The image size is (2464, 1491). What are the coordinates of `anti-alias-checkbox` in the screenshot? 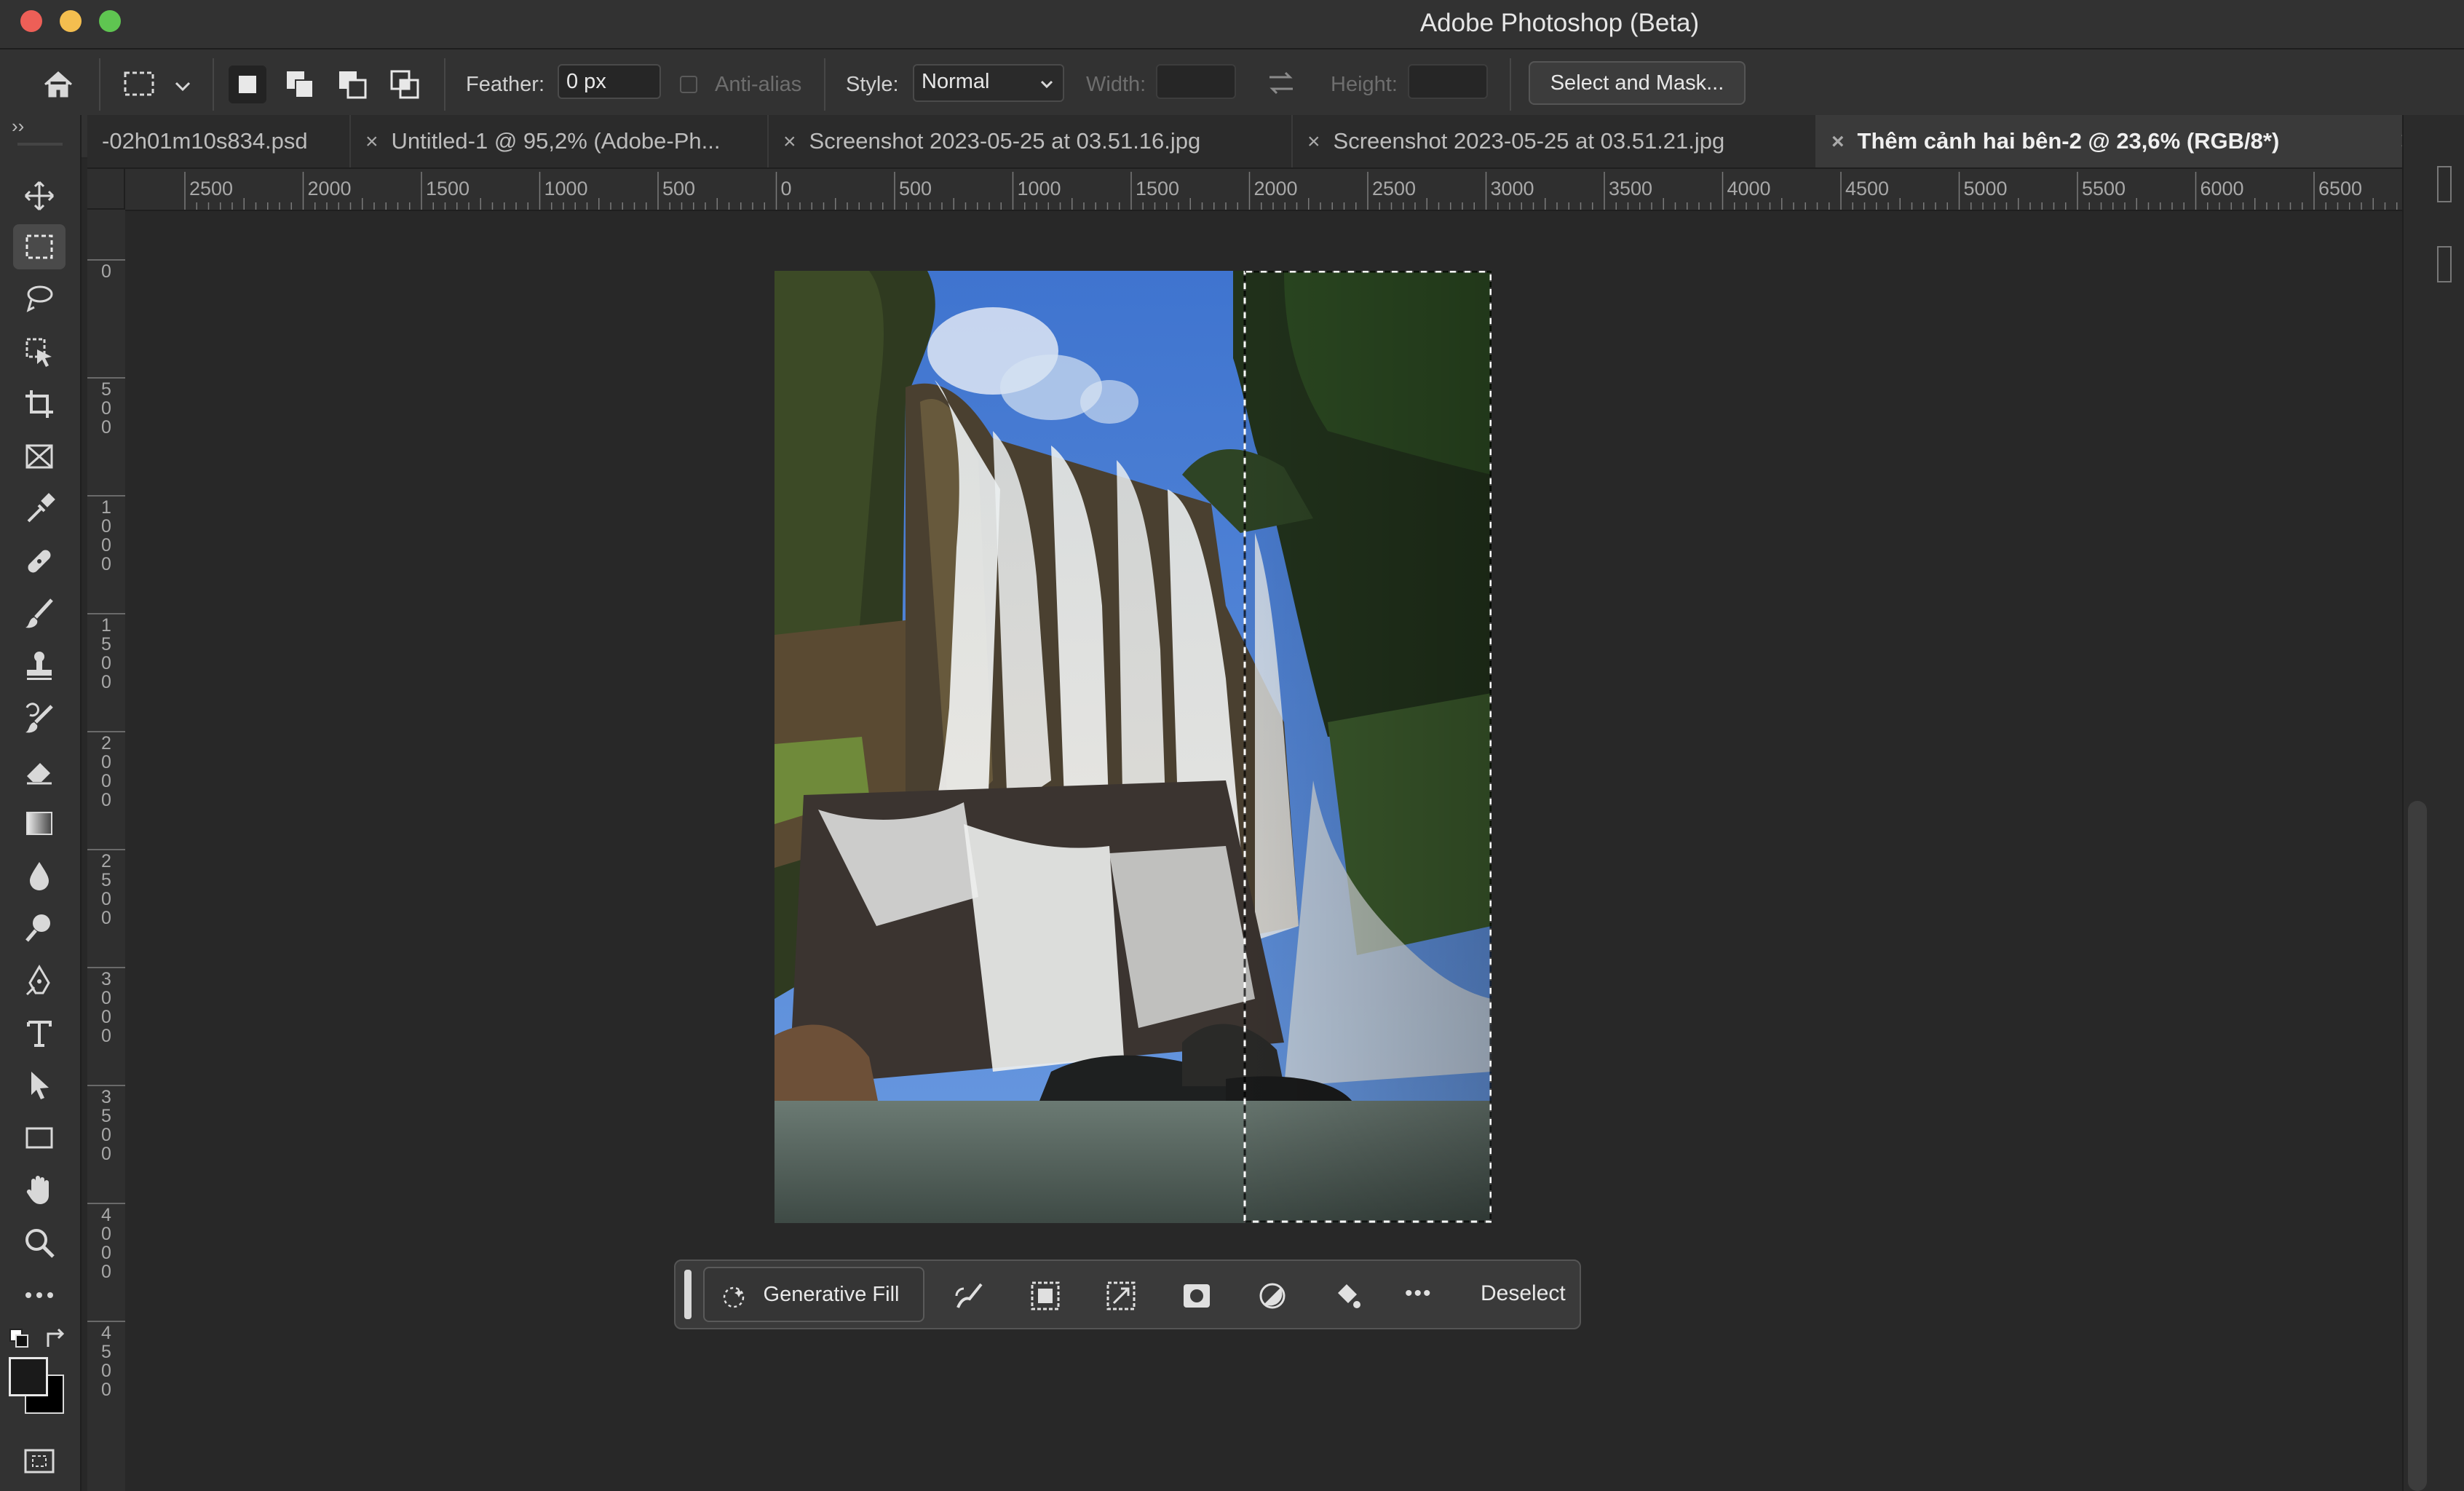 It's located at (688, 84).